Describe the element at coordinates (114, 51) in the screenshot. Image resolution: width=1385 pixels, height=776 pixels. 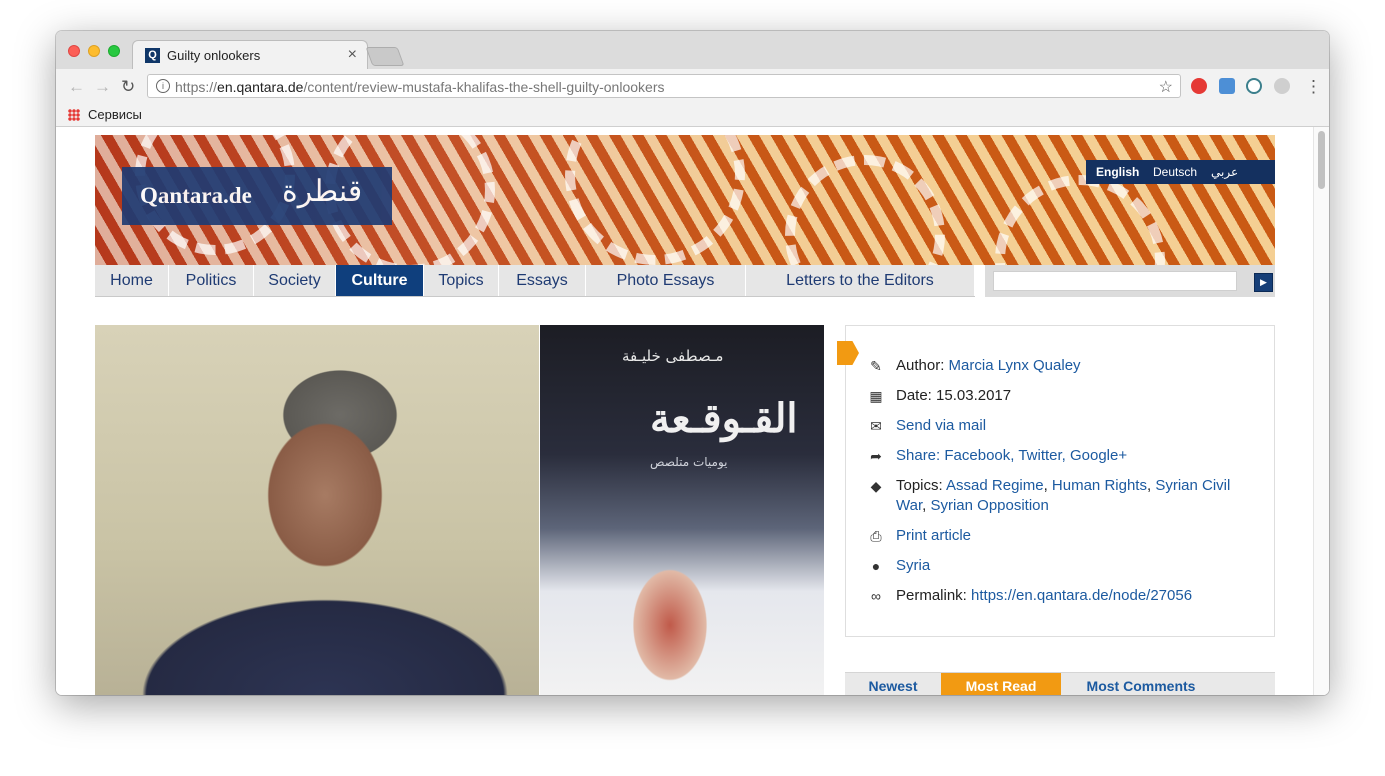
I see `maximize-window-button` at that location.